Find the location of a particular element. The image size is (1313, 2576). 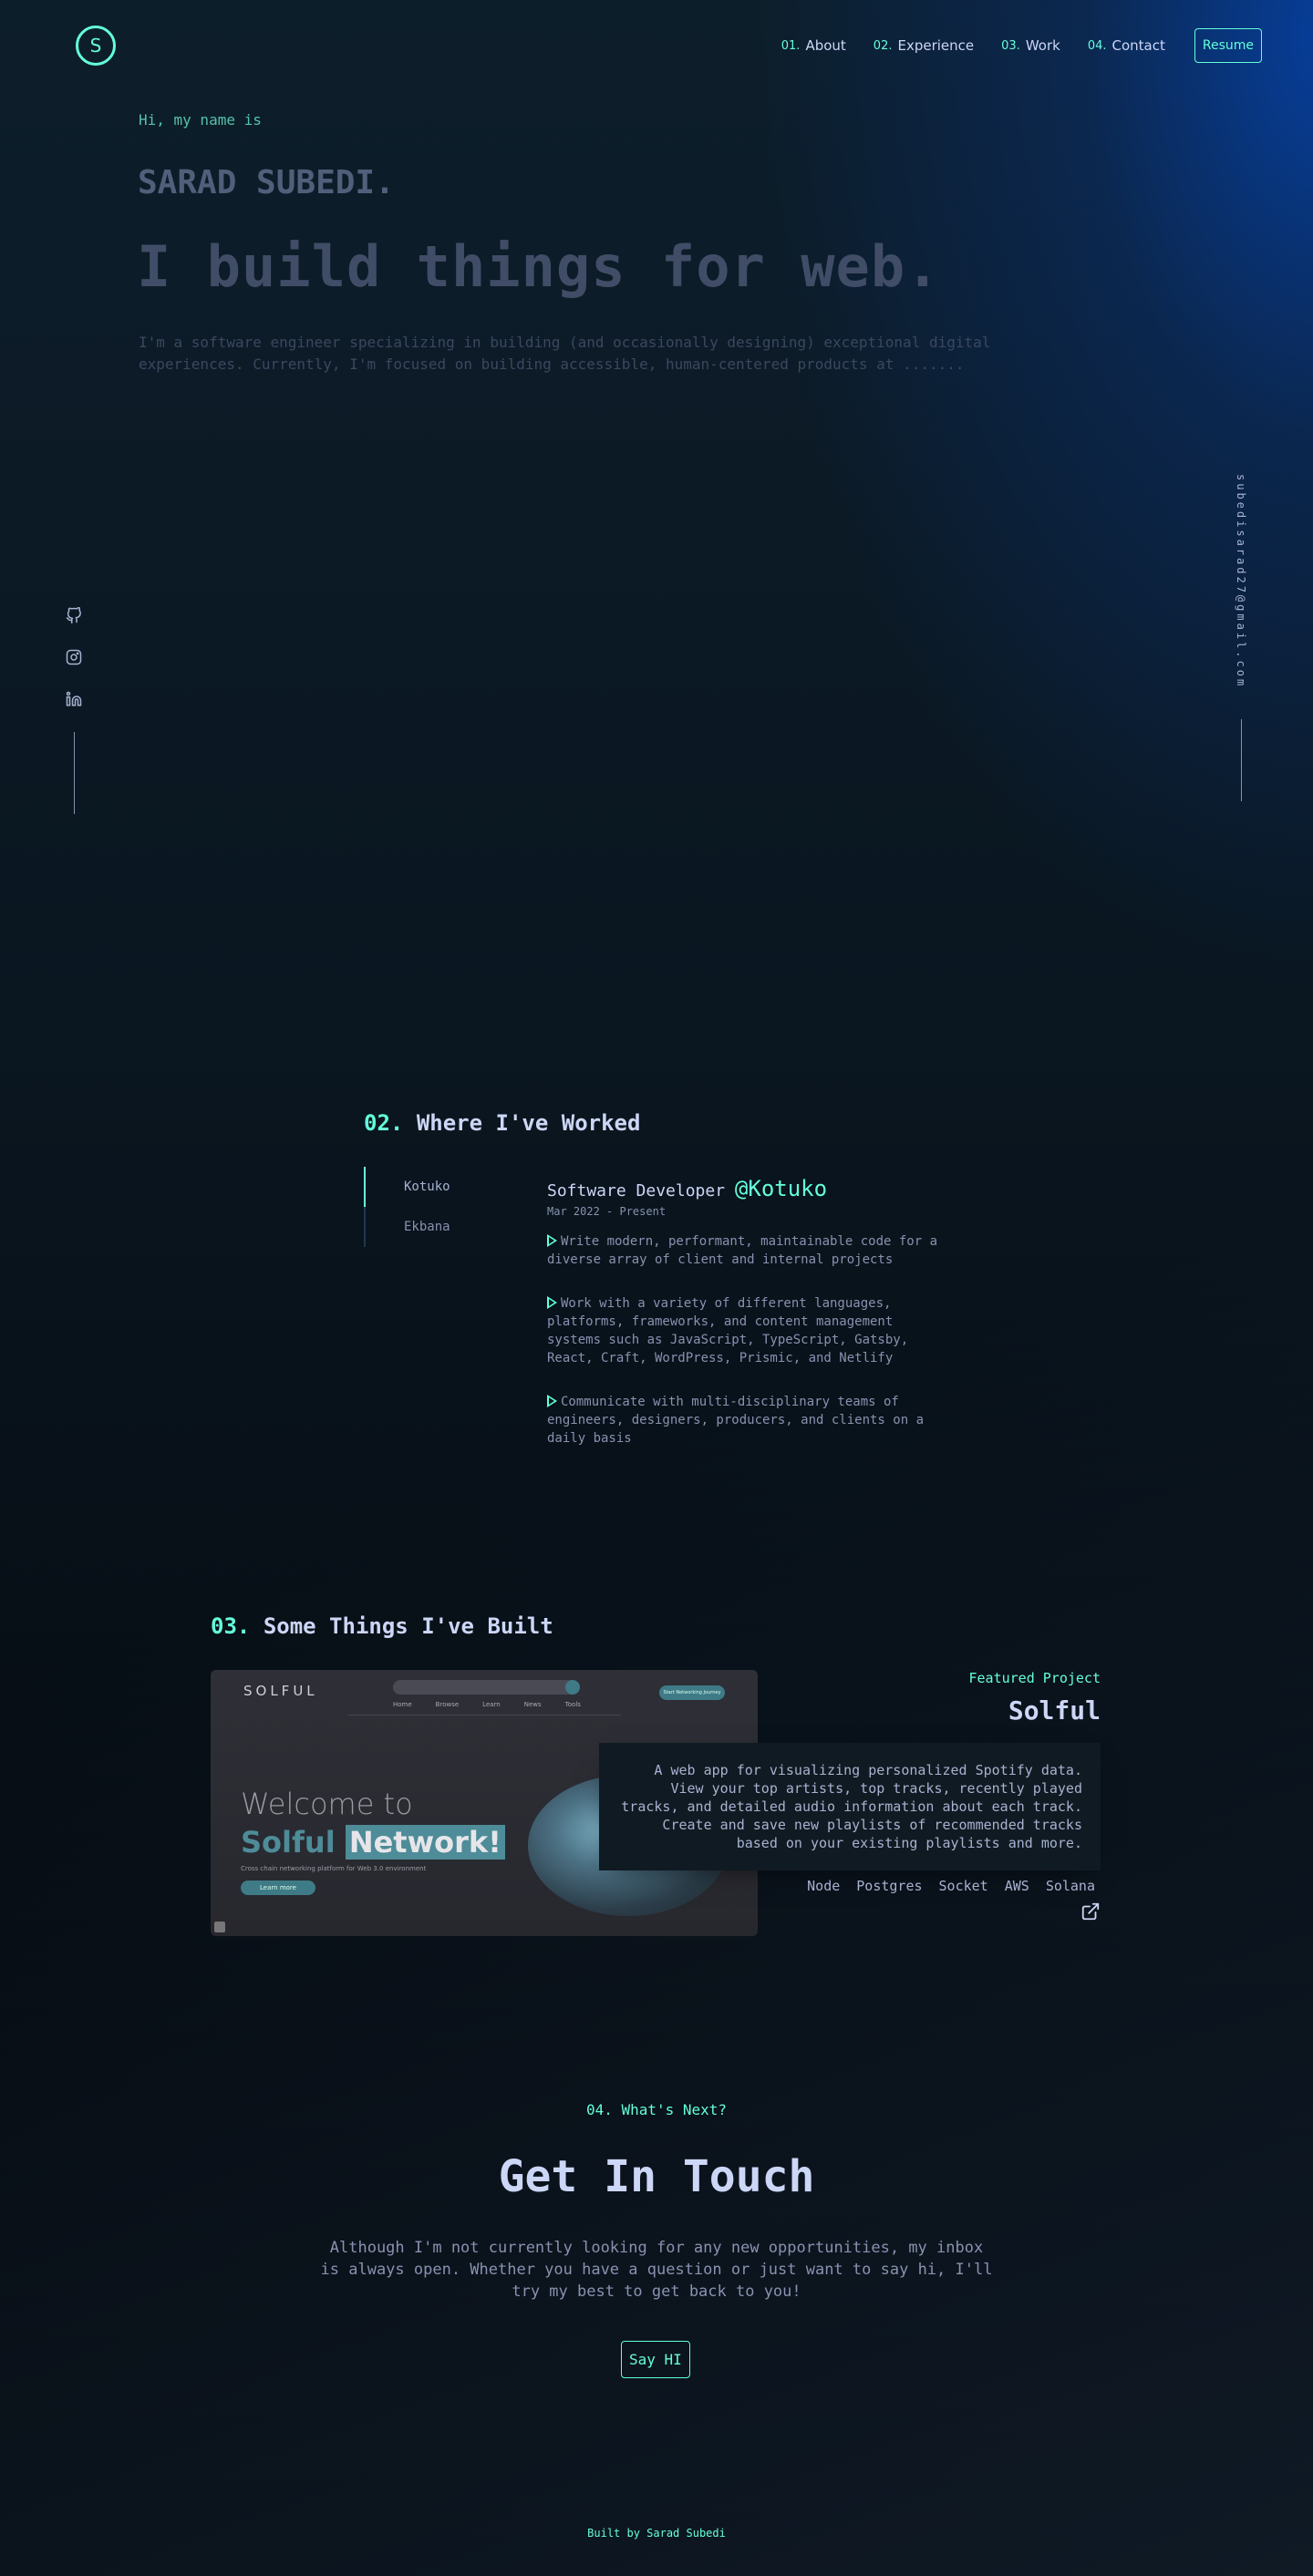

screenshot-corner-icon is located at coordinates (219, 1927).